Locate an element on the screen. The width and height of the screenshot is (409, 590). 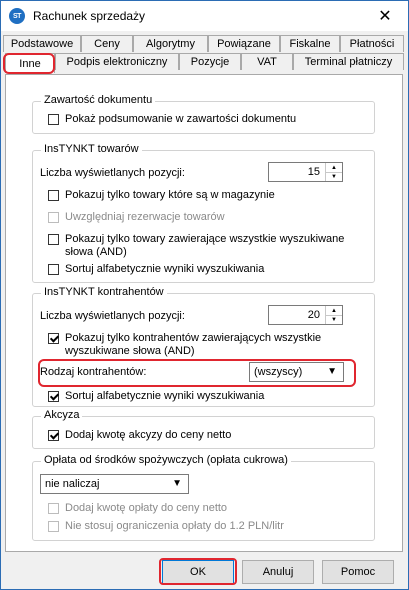
dialog-button-bar: OK Anuluj Pomoc is located at coordinates (204, 570).